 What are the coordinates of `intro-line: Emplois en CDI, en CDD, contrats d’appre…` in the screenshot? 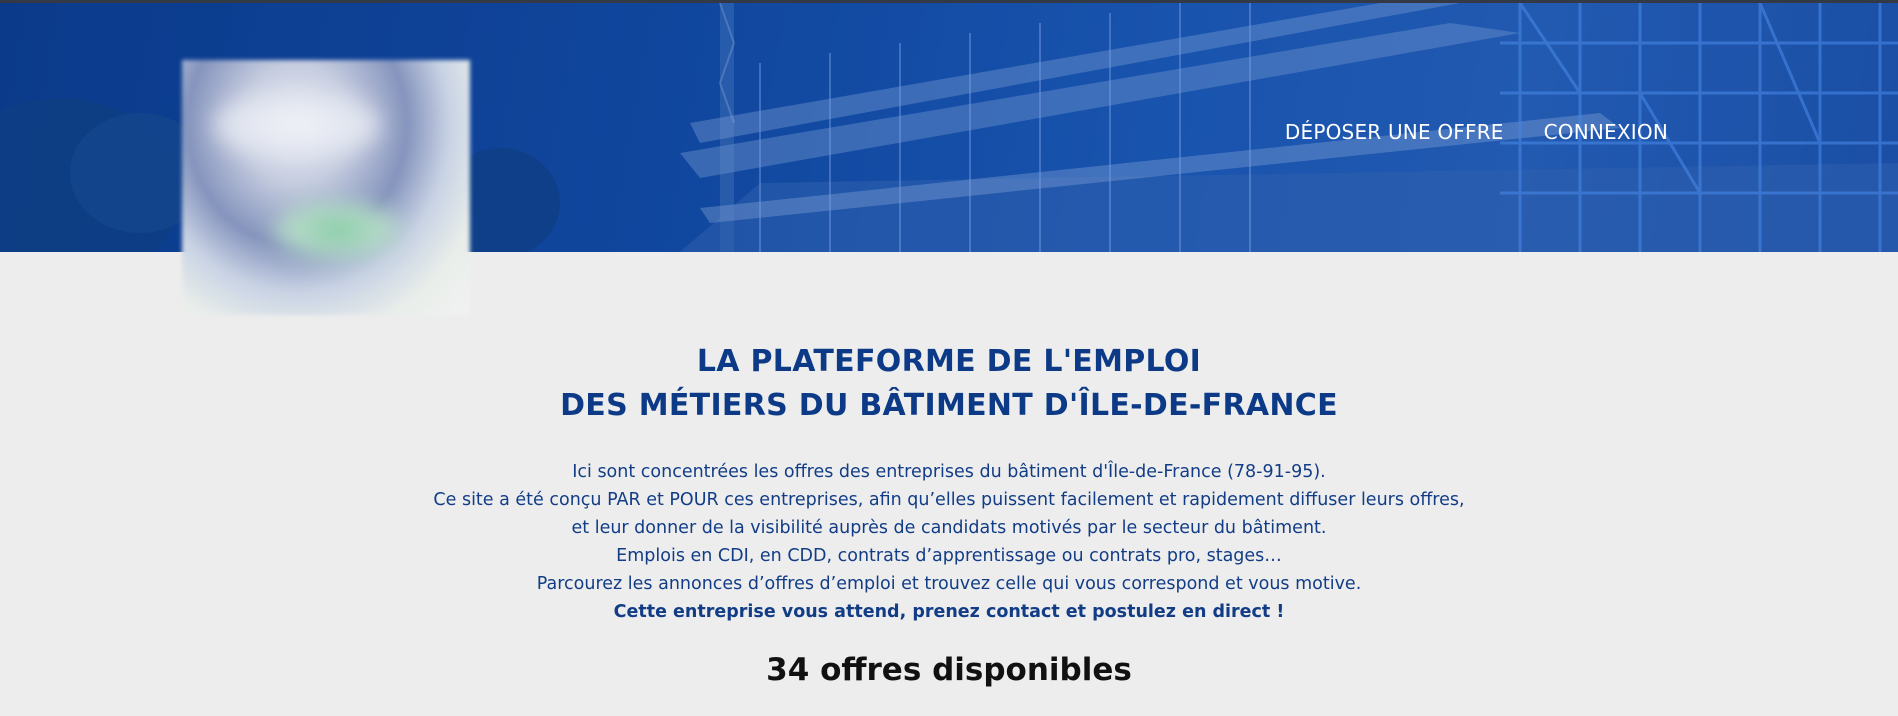 It's located at (949, 556).